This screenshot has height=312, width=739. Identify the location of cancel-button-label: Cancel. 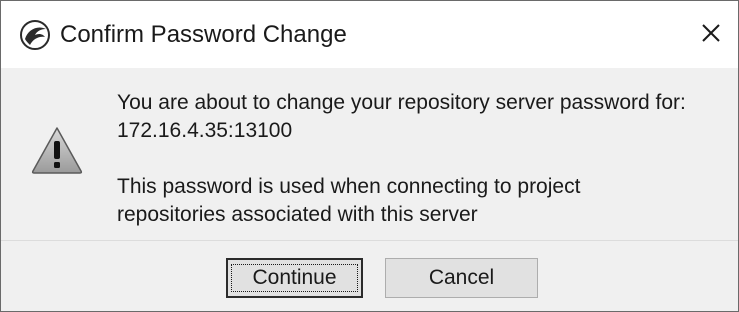
(461, 277).